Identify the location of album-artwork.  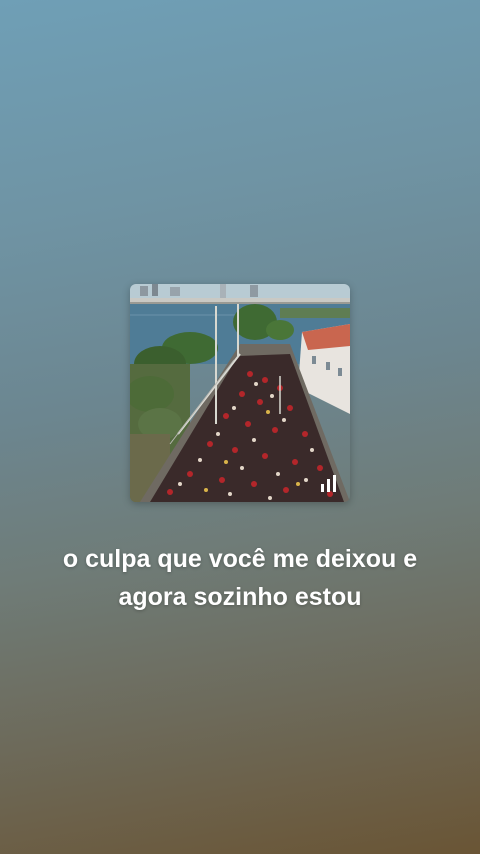
(240, 393).